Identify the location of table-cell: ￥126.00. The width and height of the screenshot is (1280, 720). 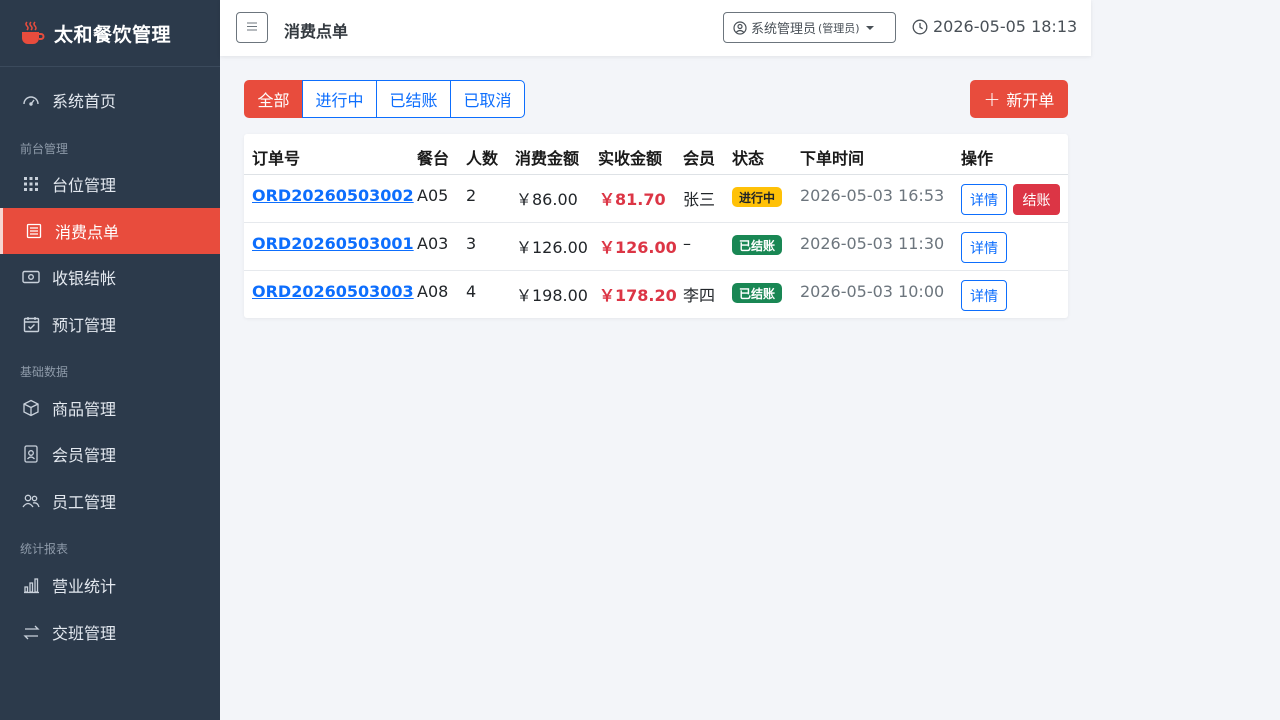
(552, 247).